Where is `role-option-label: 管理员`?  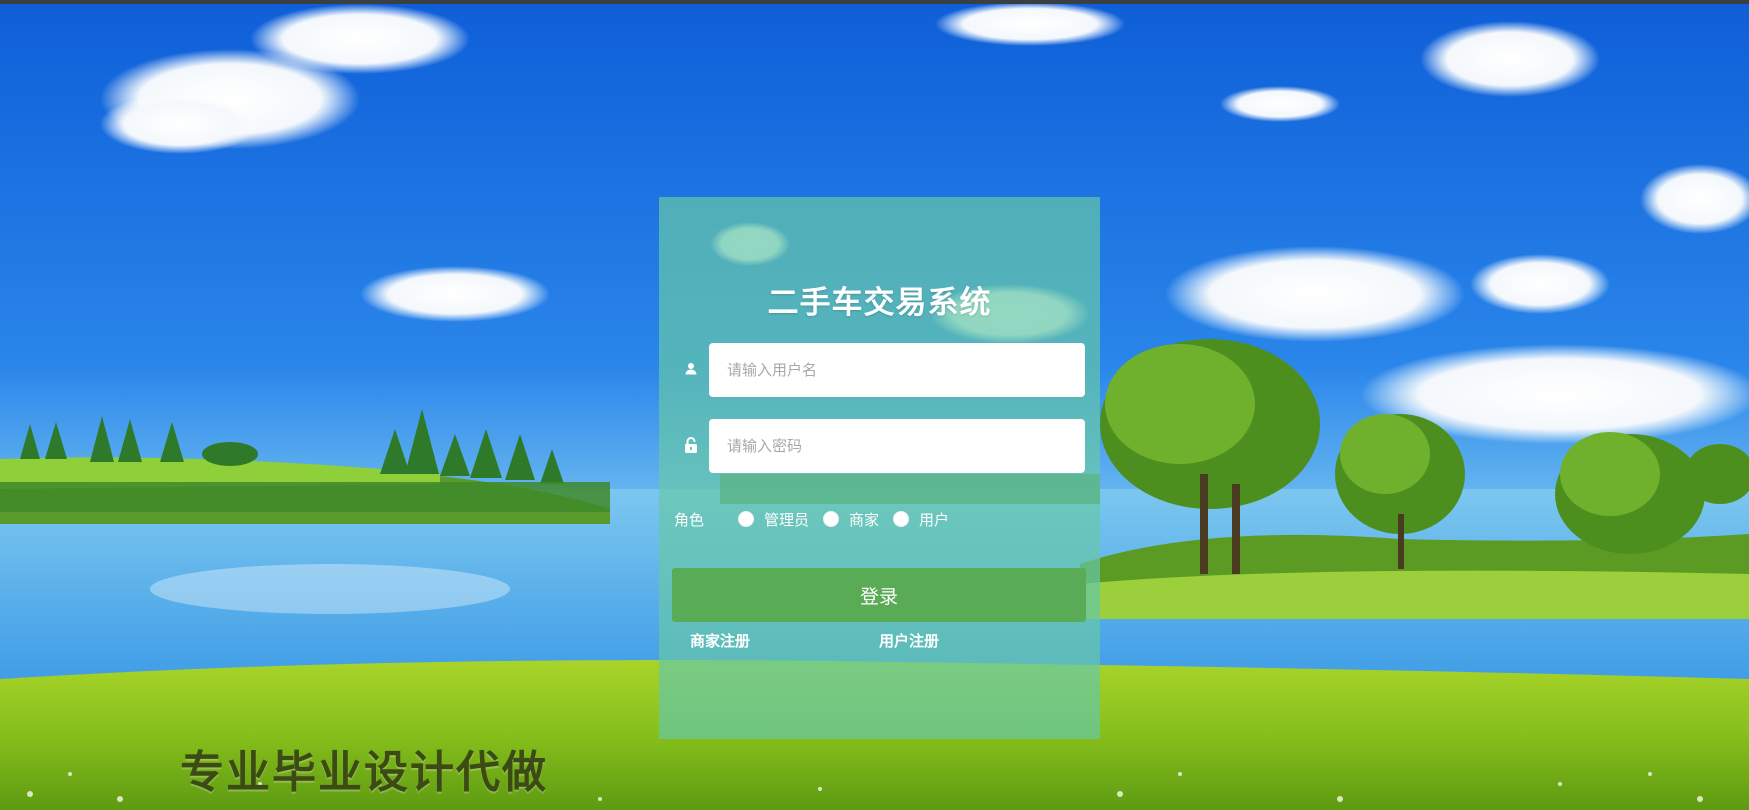
role-option-label: 管理员 is located at coordinates (787, 519).